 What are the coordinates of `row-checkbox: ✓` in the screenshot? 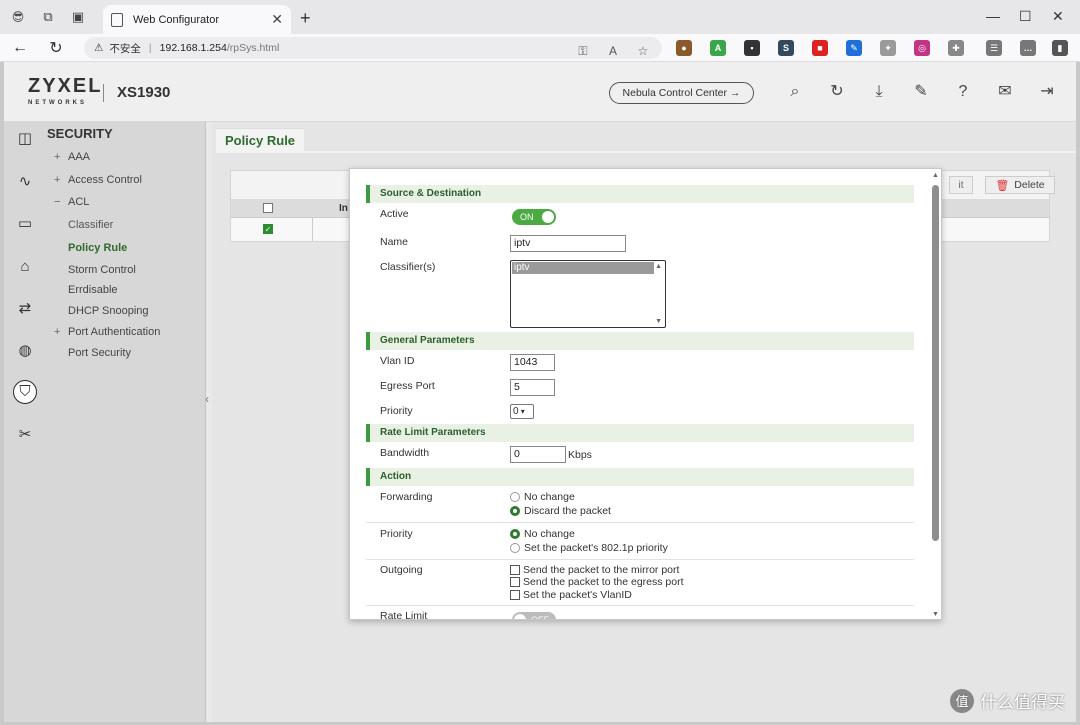 It's located at (268, 229).